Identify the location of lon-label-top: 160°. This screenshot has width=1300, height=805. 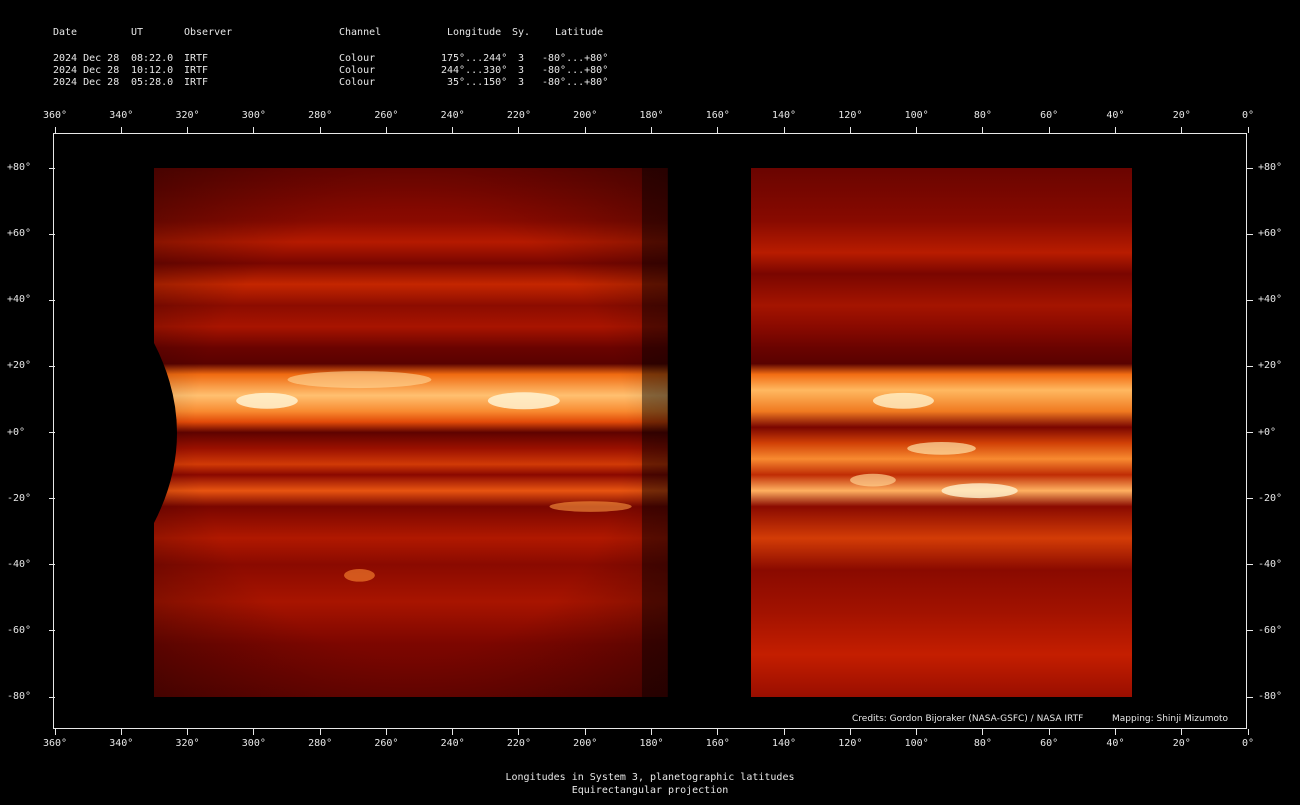
(717, 115).